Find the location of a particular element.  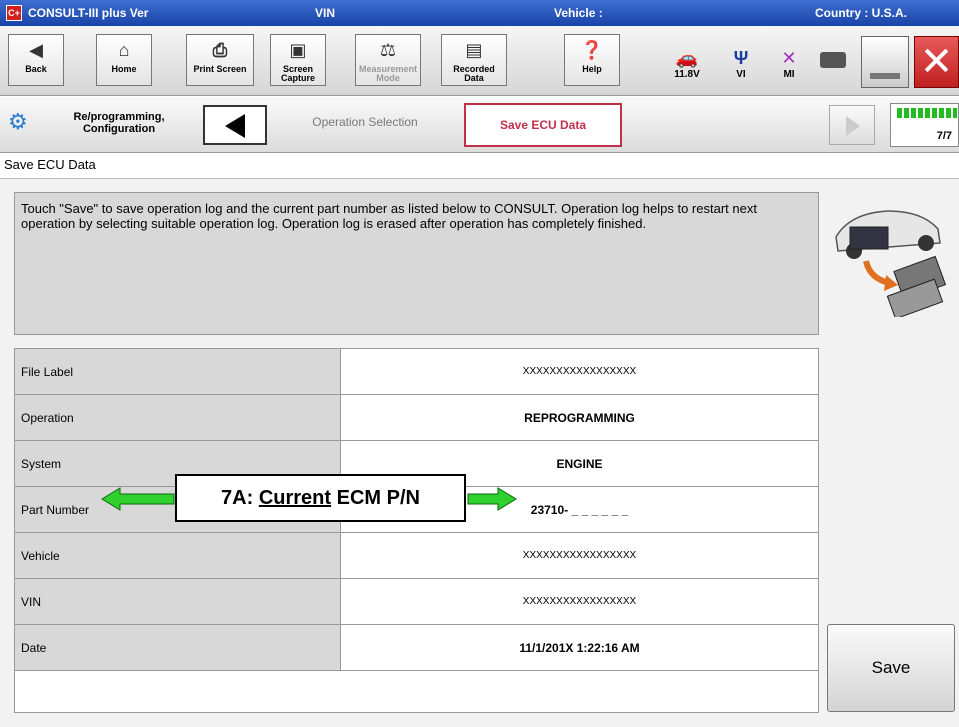

progress-indicator: 7/7 is located at coordinates (924, 125).